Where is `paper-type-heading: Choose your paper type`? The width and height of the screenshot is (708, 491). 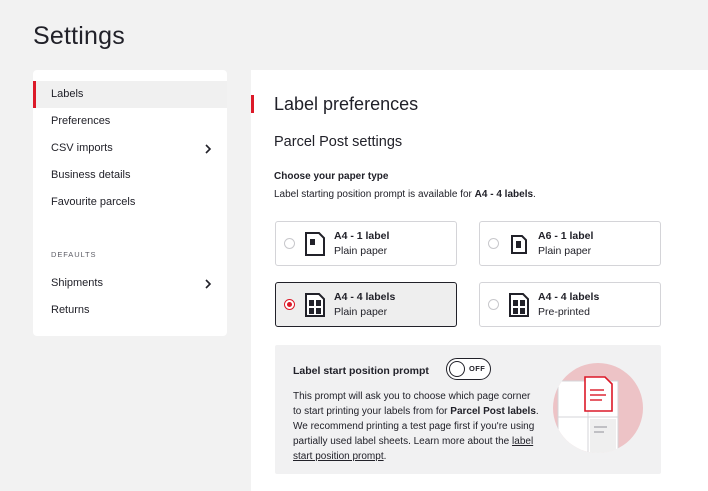
paper-type-heading: Choose your paper type is located at coordinates (331, 176).